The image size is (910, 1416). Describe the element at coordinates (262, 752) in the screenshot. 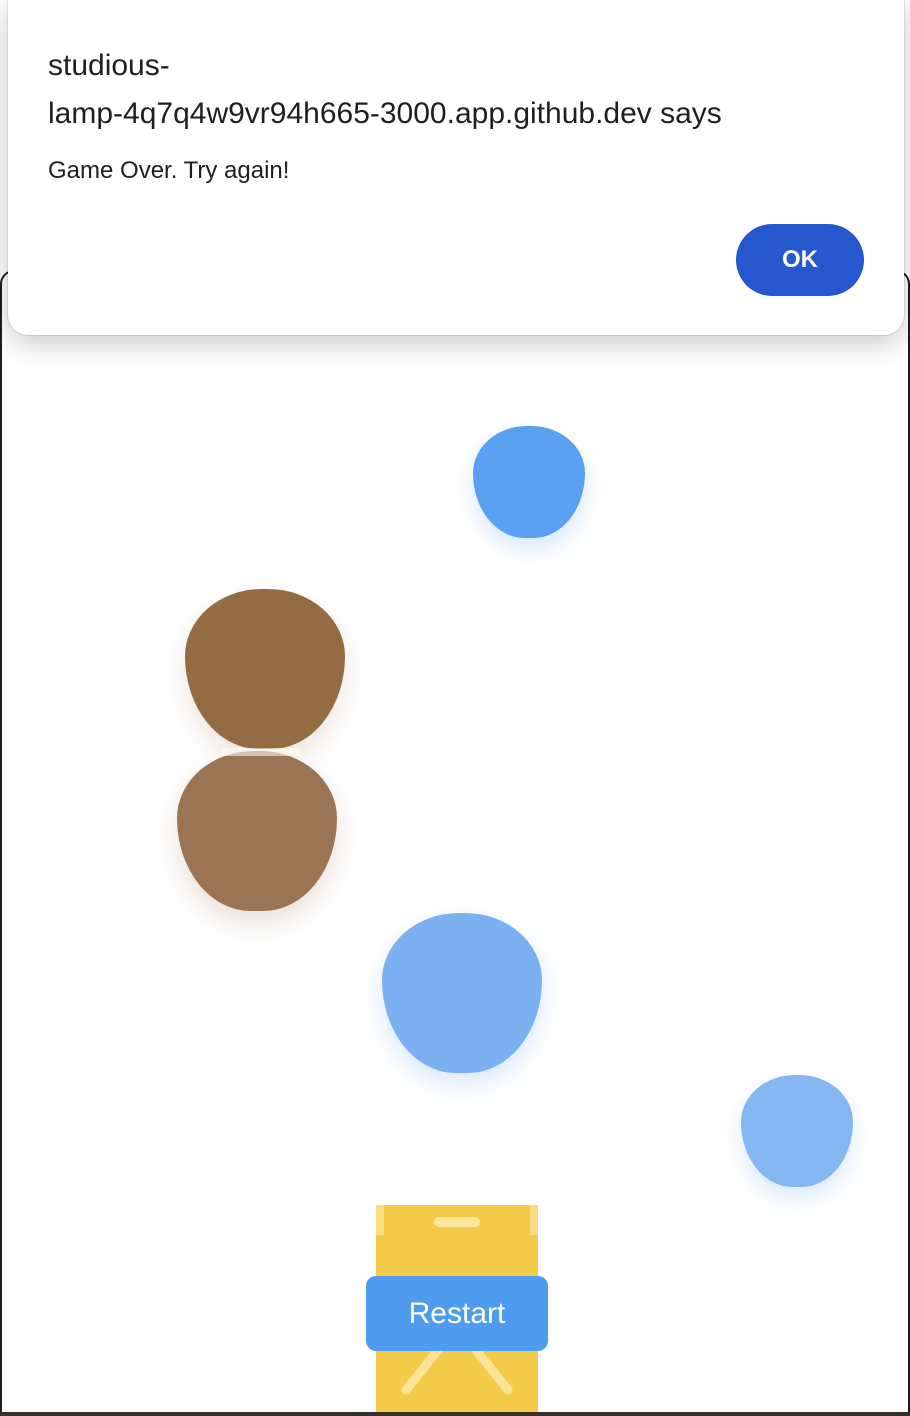

I see `drop-highlight` at that location.